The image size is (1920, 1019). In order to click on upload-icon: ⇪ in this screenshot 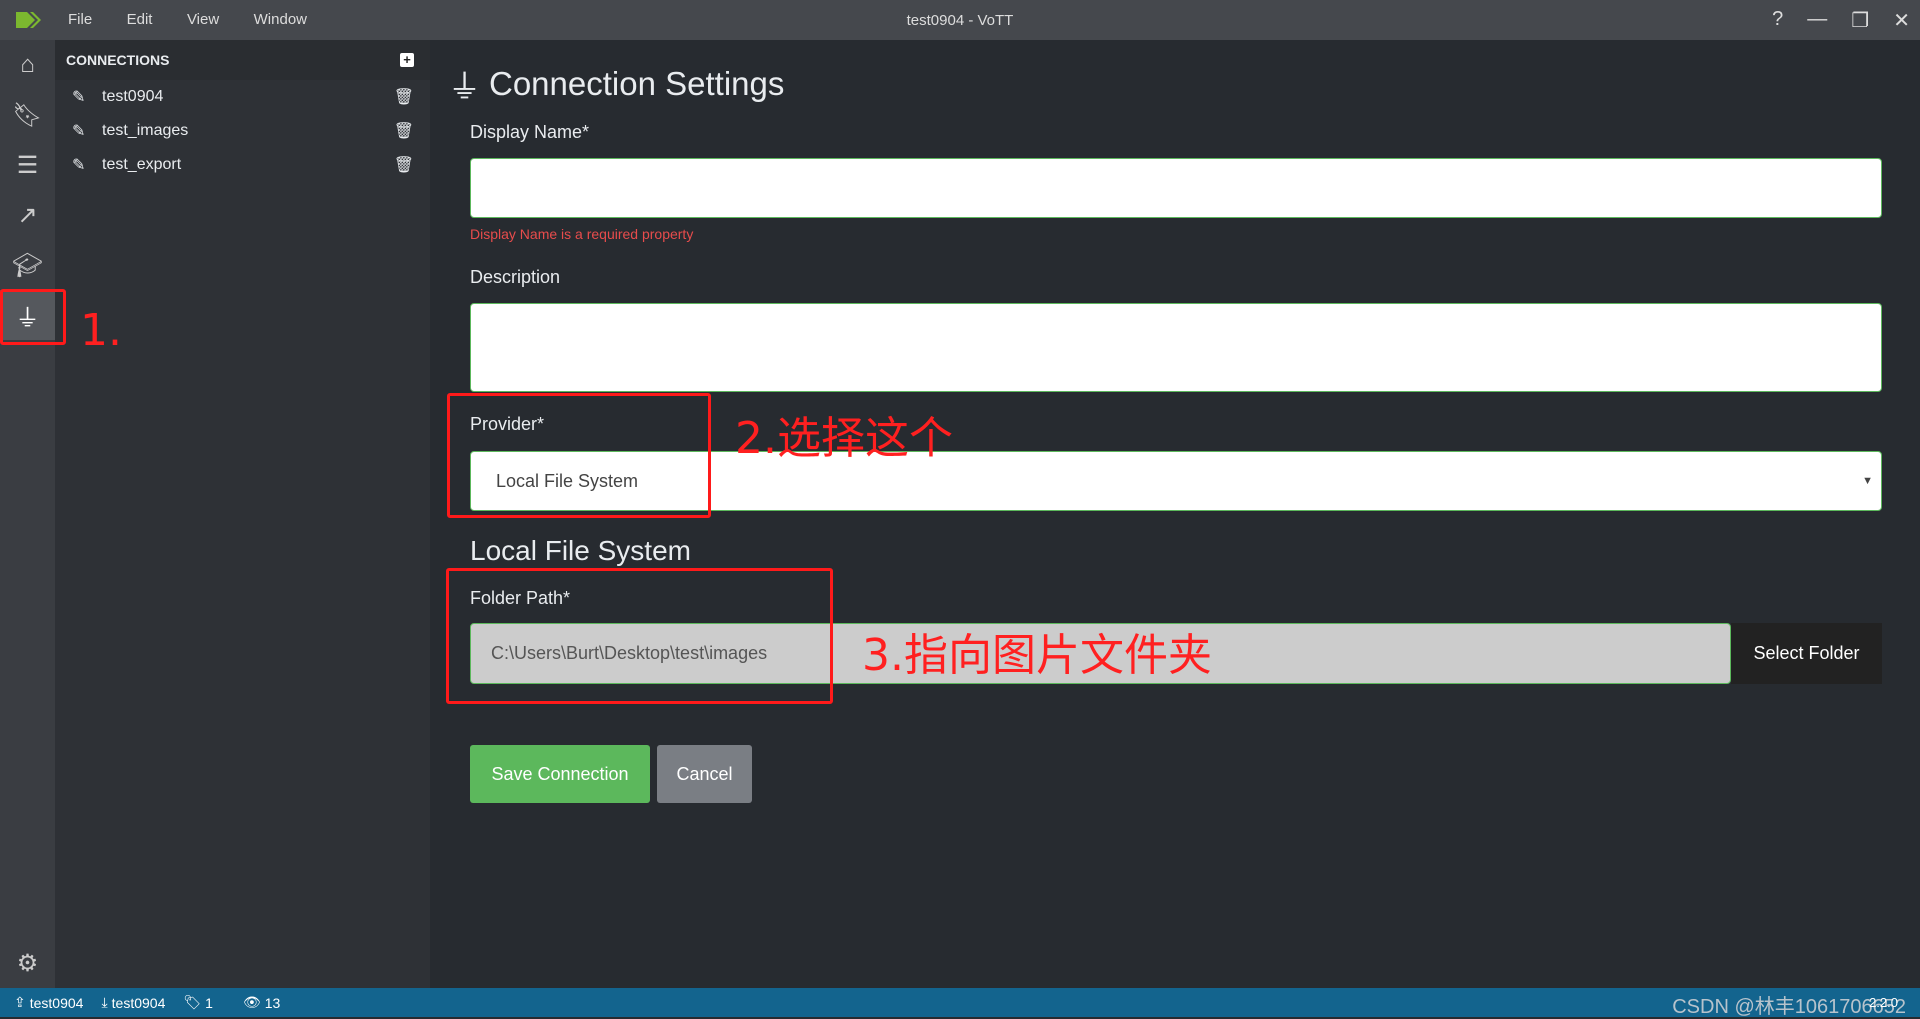, I will do `click(20, 1002)`.